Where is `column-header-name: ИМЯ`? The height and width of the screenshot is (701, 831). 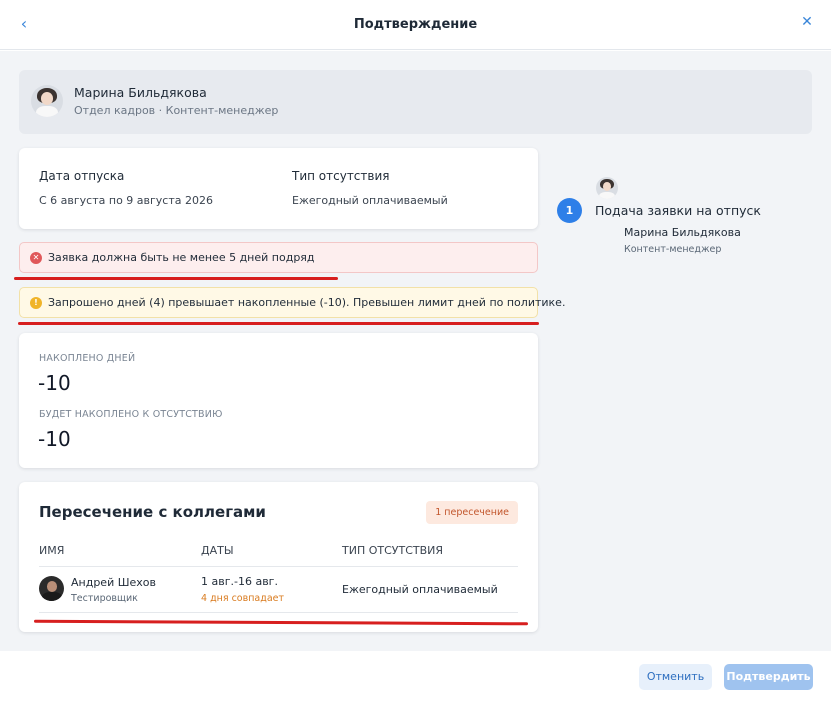 column-header-name: ИМЯ is located at coordinates (52, 550).